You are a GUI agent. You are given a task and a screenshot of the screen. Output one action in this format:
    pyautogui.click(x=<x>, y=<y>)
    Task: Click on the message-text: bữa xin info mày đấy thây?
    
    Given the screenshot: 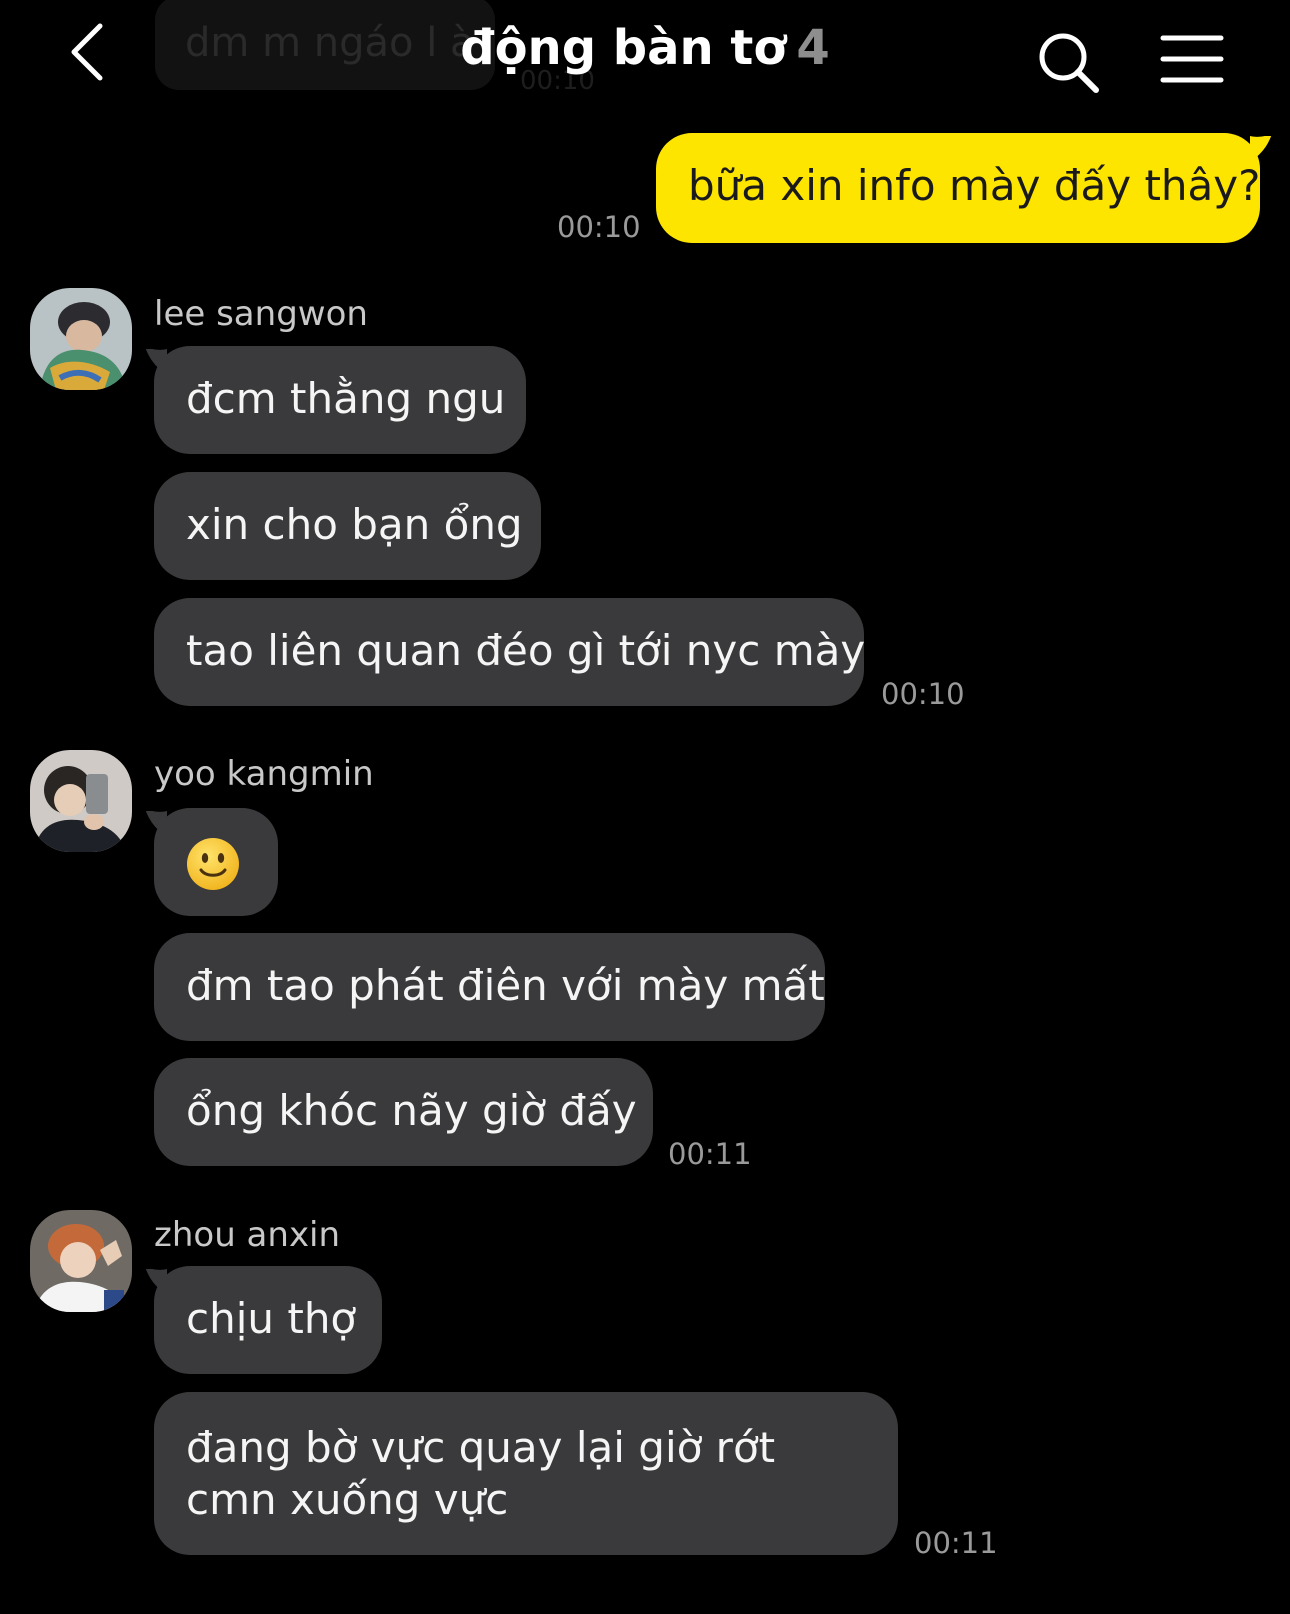 What is the action you would take?
    pyautogui.click(x=974, y=185)
    